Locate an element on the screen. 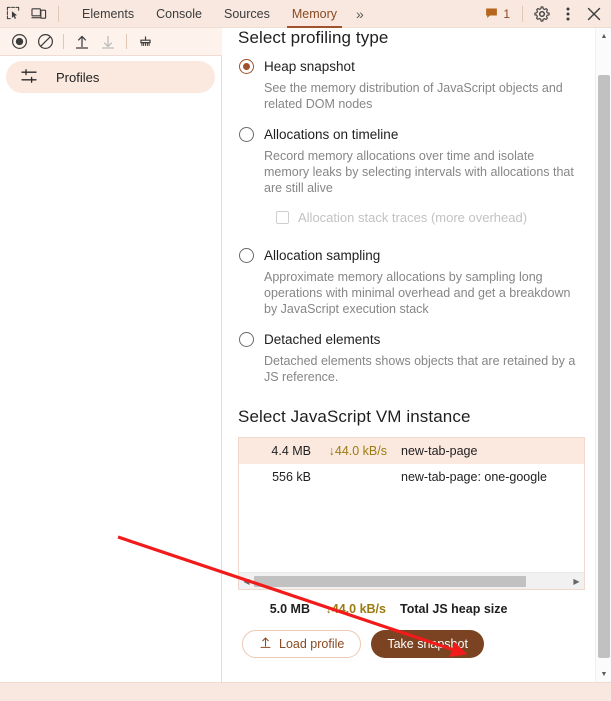 This screenshot has width=611, height=701. tab-sources: Sources is located at coordinates (247, 14).